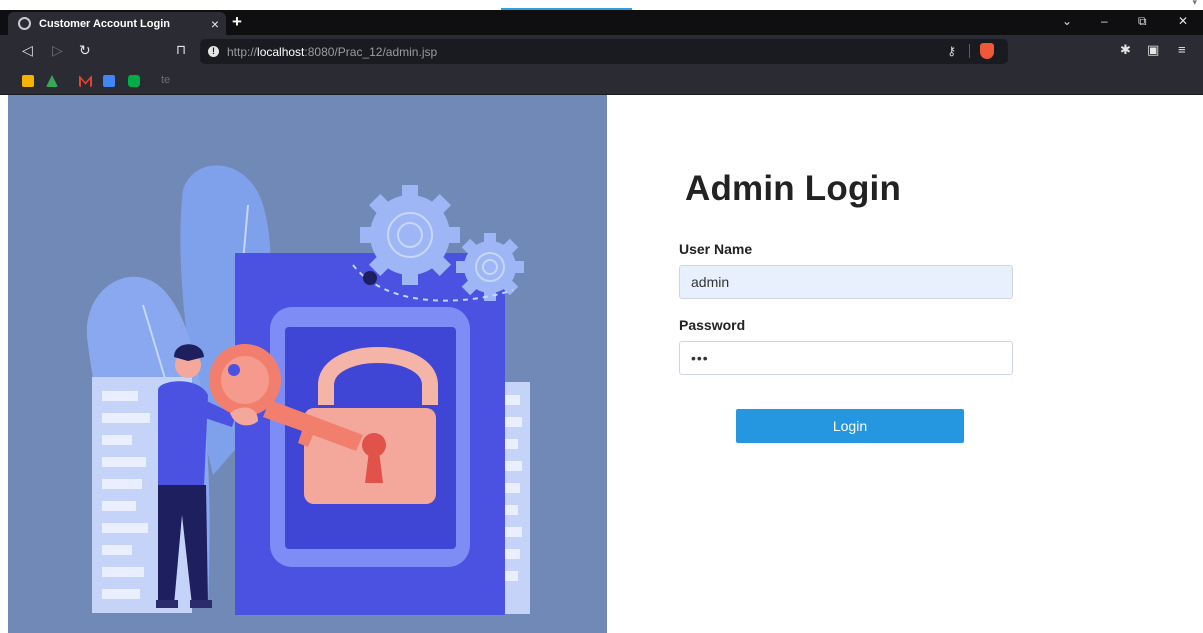 The height and width of the screenshot is (633, 1203). I want to click on url-text: http://localhost:8080/Prac_12/admin.jsp, so click(332, 52).